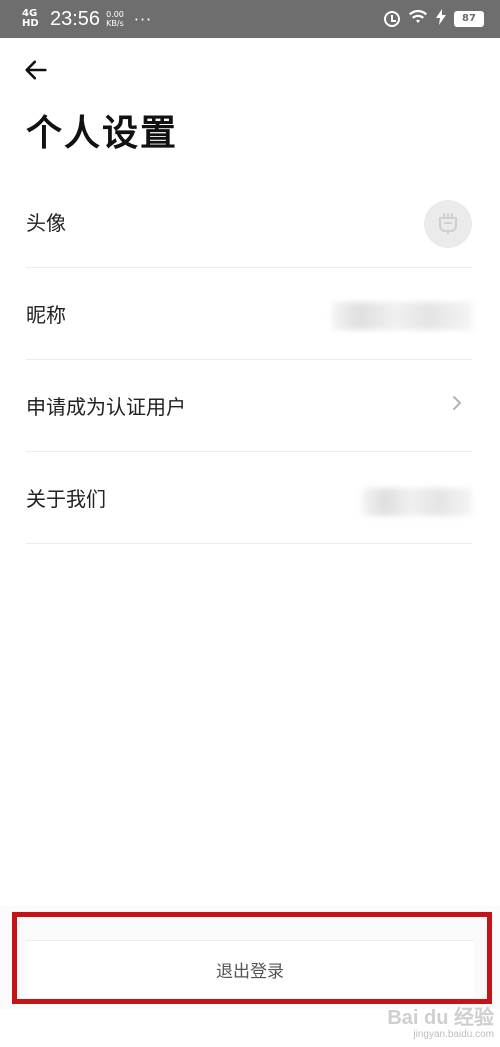  Describe the element at coordinates (106, 407) in the screenshot. I see `settings-item-label: 申请成为认证用户` at that location.